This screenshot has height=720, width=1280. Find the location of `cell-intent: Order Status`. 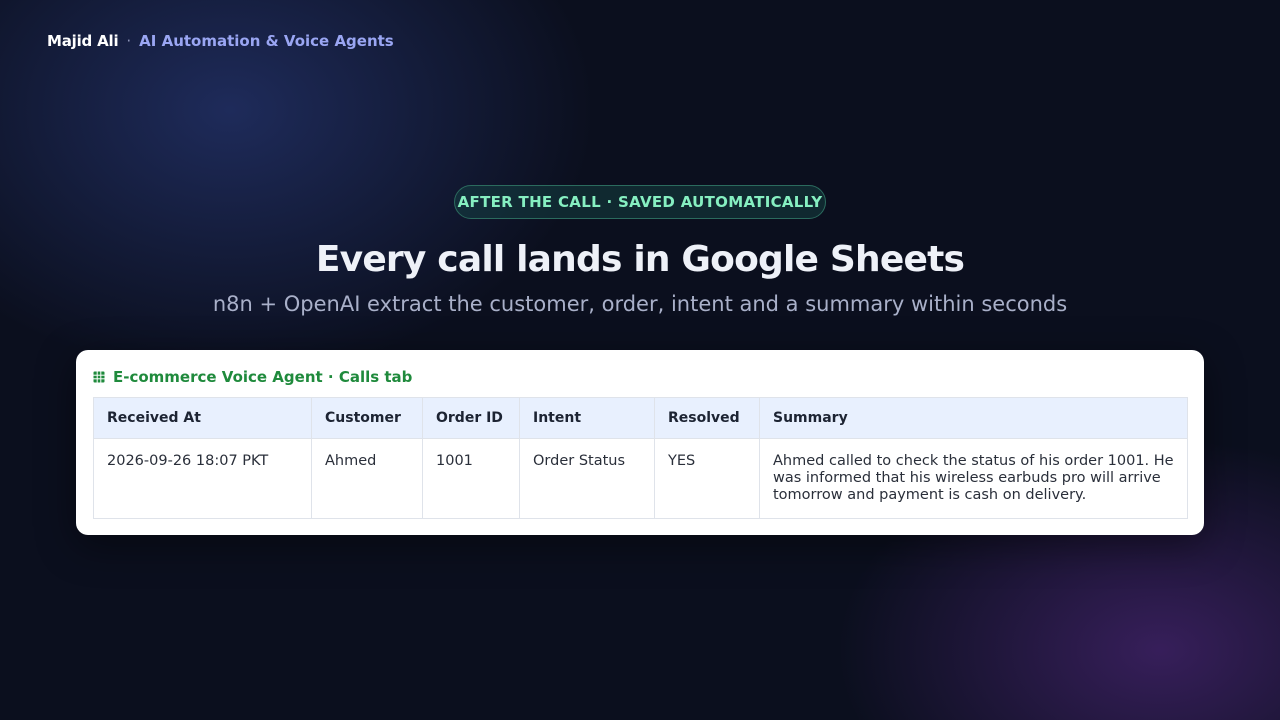

cell-intent: Order Status is located at coordinates (587, 478).